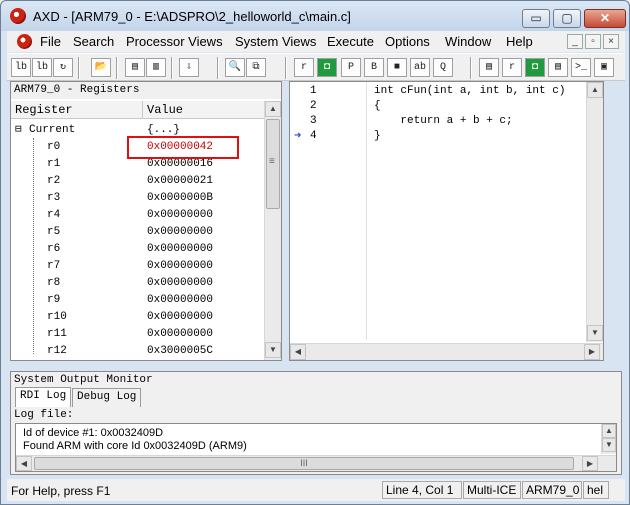  What do you see at coordinates (440, 91) in the screenshot?
I see `code-line: 1 int cFun(int a, int b, int c)` at bounding box center [440, 91].